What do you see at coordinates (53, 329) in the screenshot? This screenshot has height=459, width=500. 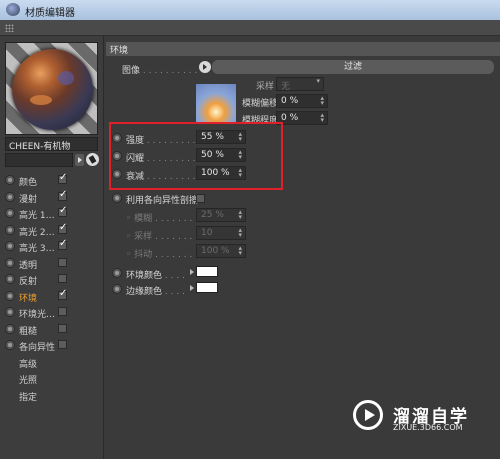 I see `channel-item: 粗糙` at bounding box center [53, 329].